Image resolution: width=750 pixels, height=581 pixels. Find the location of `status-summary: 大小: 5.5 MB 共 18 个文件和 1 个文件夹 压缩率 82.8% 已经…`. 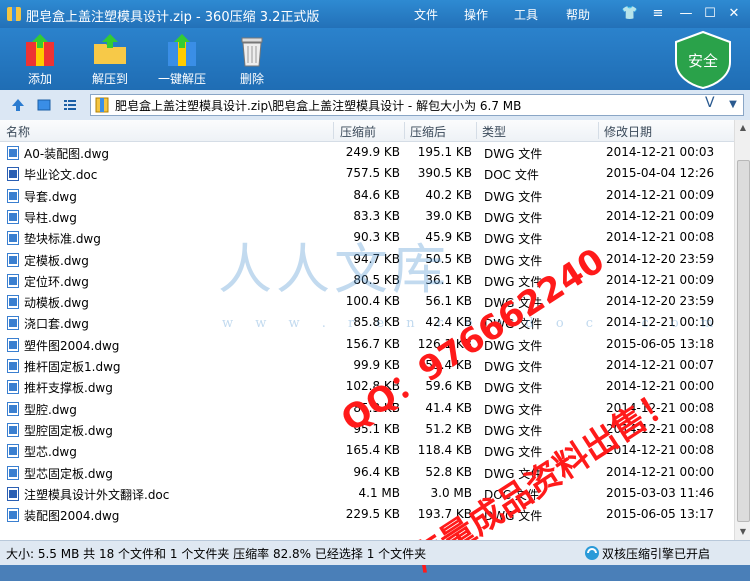

status-summary: 大小: 5.5 MB 共 18 个文件和 1 个文件夹 压缩率 82.8% 已经… is located at coordinates (216, 554).